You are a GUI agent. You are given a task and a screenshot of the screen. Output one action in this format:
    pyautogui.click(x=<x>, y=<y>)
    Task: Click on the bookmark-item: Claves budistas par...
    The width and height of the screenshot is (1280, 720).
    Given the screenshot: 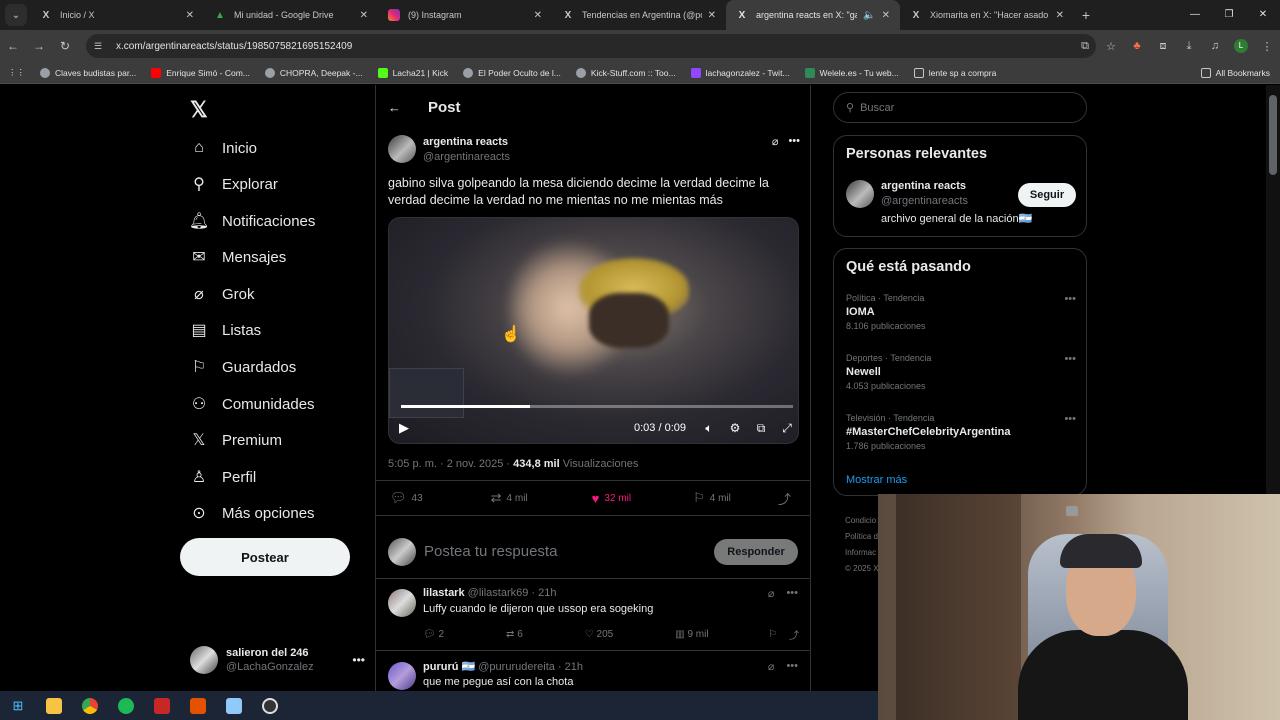 What is the action you would take?
    pyautogui.click(x=88, y=72)
    